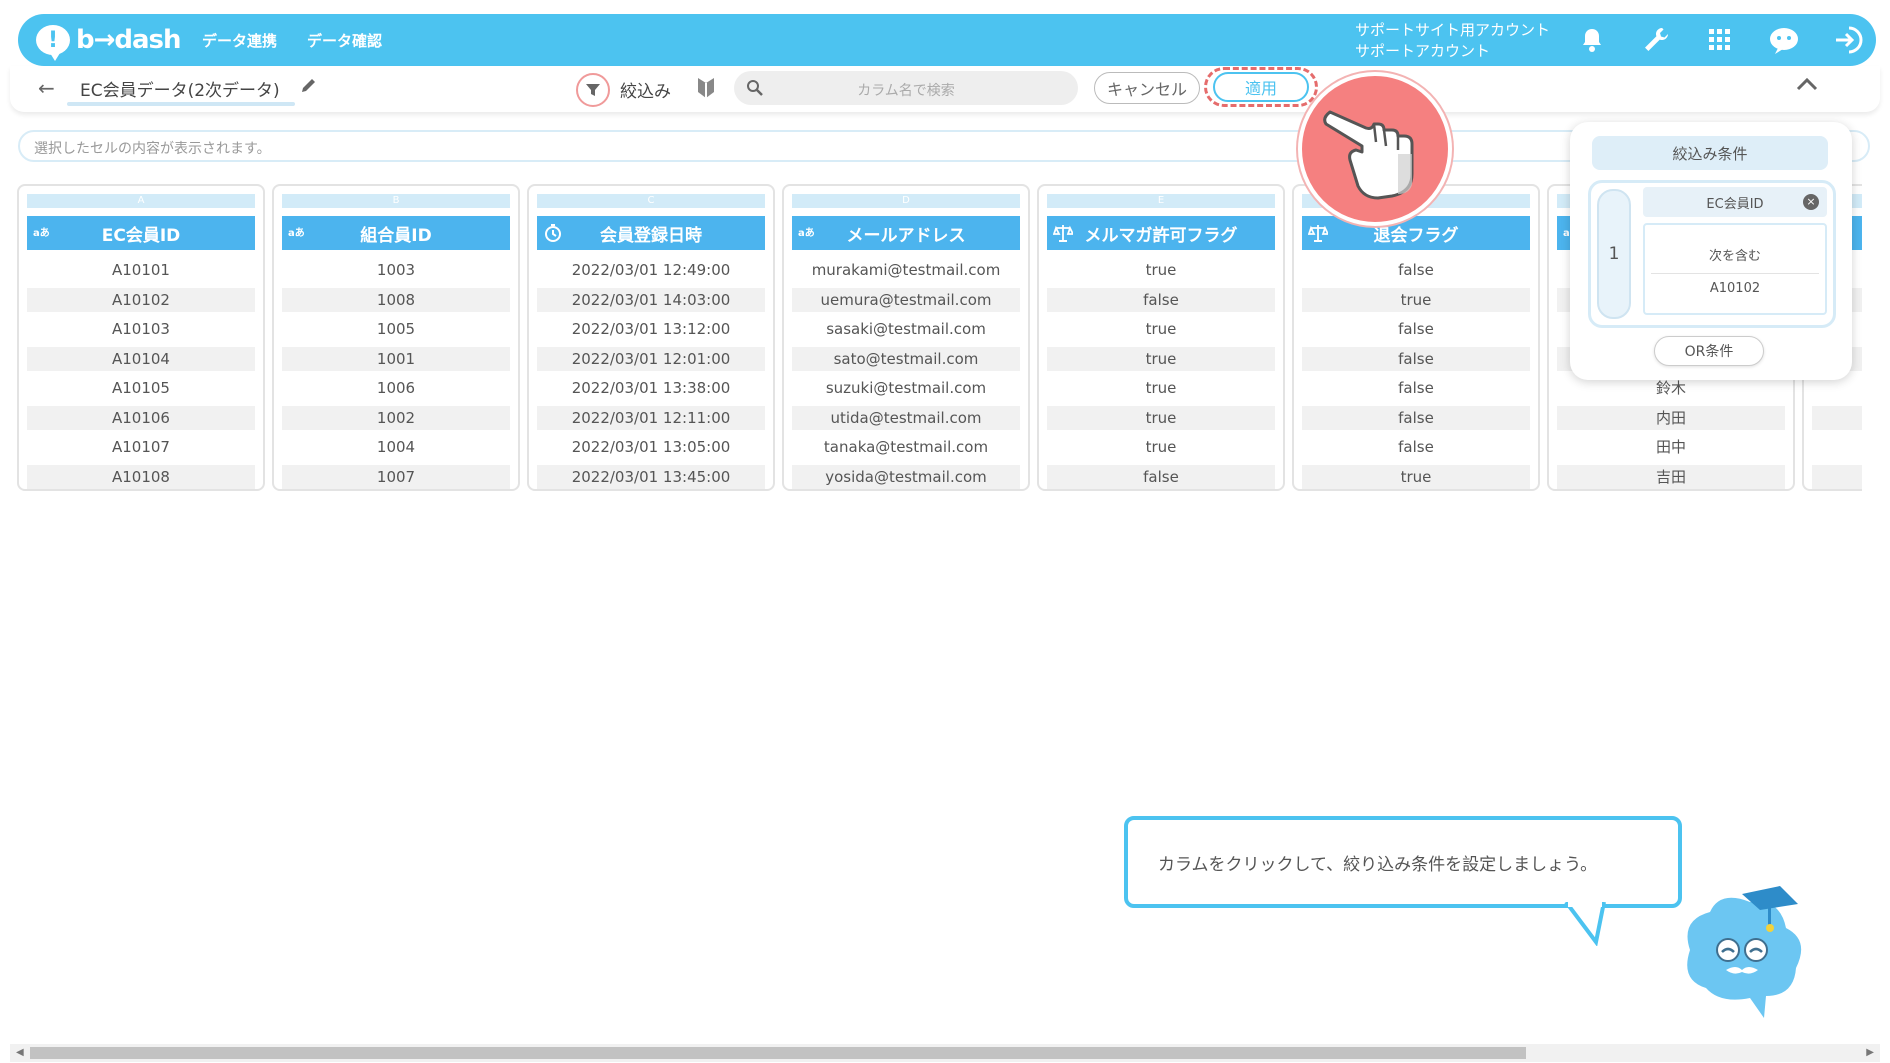 This screenshot has height=1063, width=1890. Describe the element at coordinates (1261, 87) in the screenshot. I see `apply-button: 適用` at that location.